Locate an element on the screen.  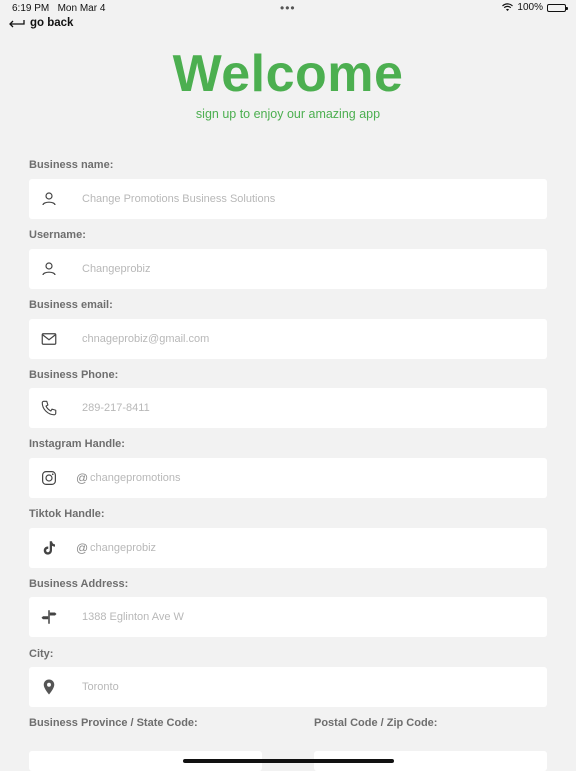
business-address-input is located at coordinates (302, 617).